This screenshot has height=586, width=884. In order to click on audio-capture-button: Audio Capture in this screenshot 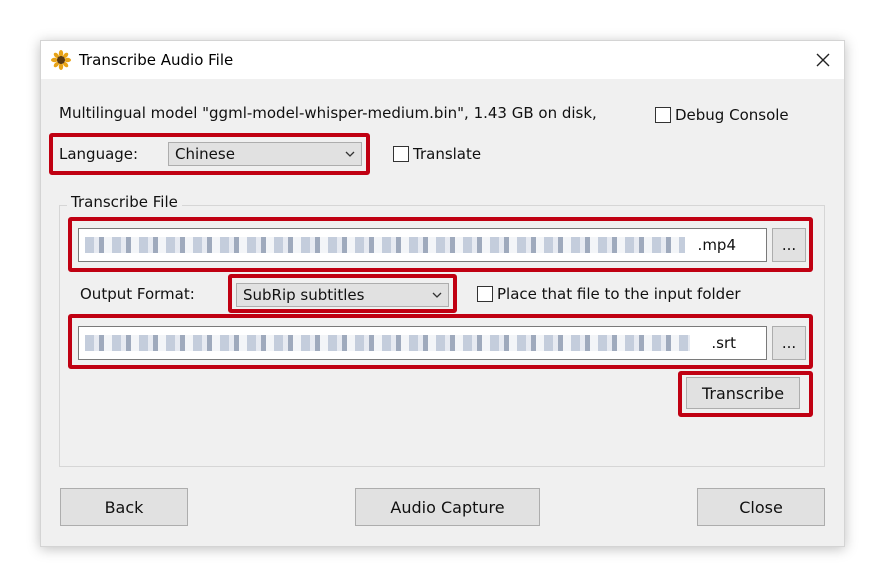, I will do `click(447, 507)`.